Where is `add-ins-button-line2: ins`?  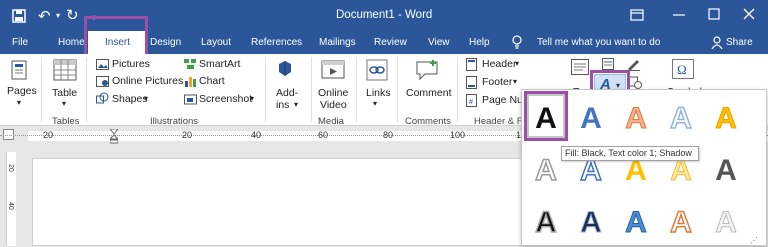
add-ins-button-line2: ins is located at coordinates (282, 105).